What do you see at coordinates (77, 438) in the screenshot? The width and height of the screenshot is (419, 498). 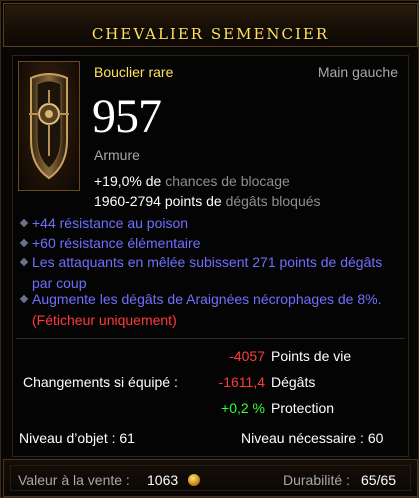 I see `item-level: Niveau d’objet : 61` at bounding box center [77, 438].